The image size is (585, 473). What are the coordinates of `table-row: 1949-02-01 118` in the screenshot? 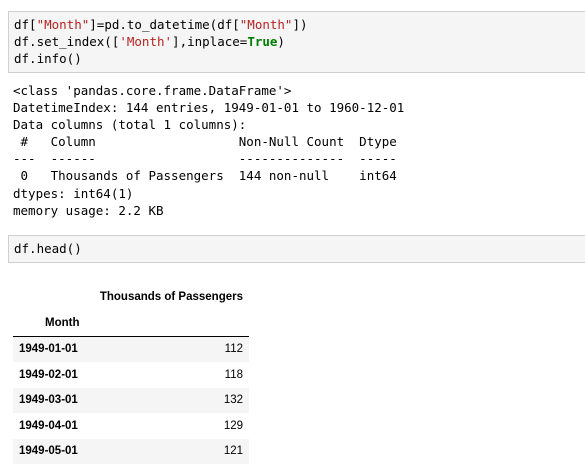 It's located at (131, 375).